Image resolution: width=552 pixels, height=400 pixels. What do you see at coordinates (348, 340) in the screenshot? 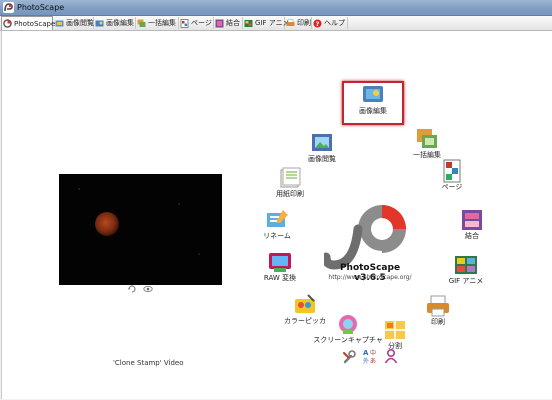
I see `hub-item-label: スクリーンキャプチャ` at bounding box center [348, 340].